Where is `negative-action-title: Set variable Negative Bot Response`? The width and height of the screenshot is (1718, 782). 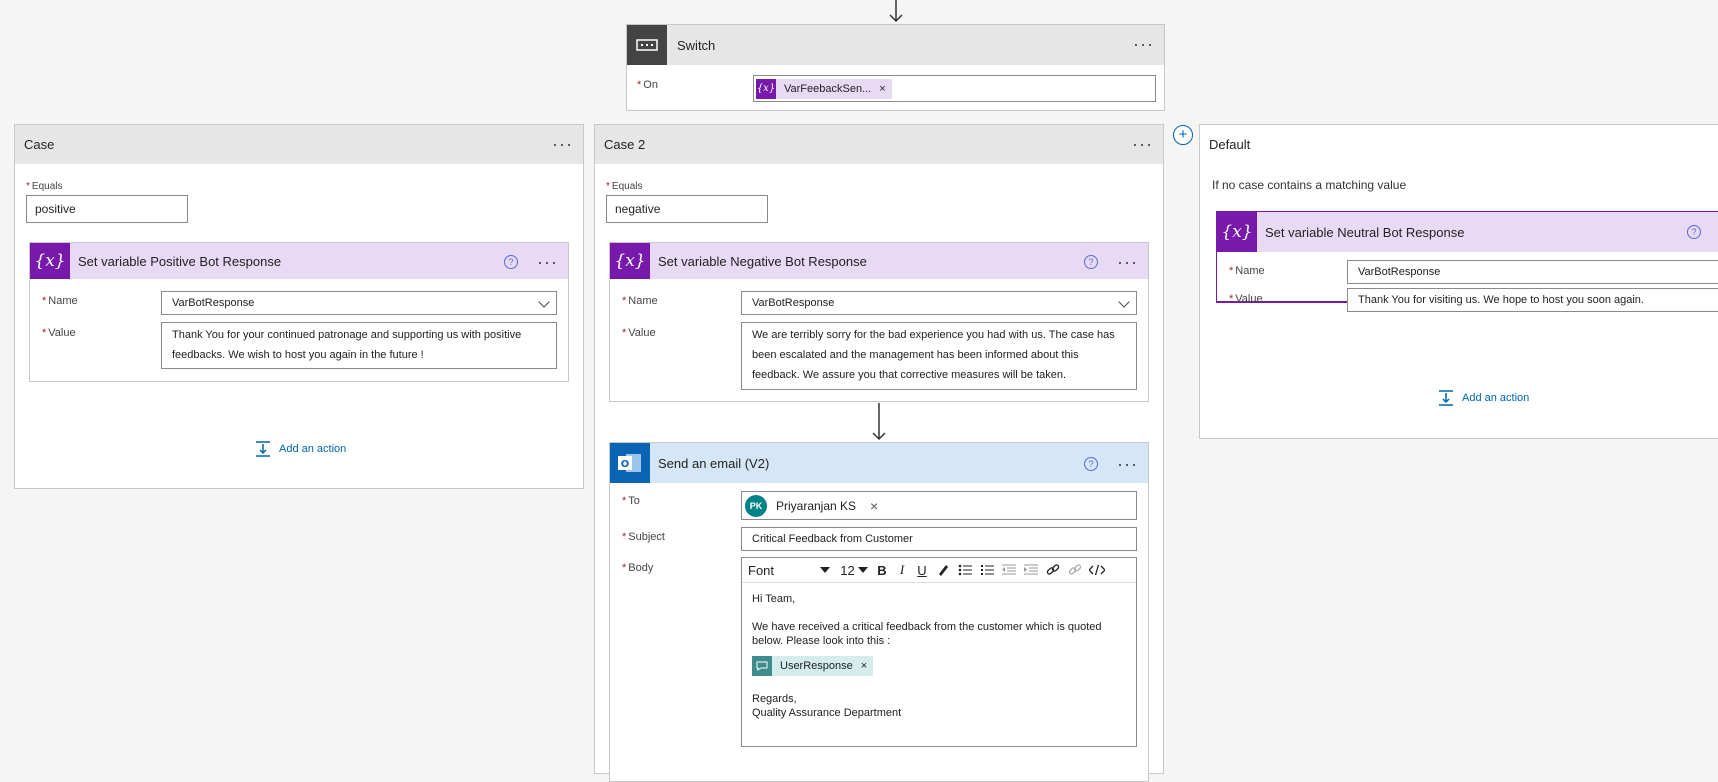
negative-action-title: Set variable Negative Bot Response is located at coordinates (762, 261).